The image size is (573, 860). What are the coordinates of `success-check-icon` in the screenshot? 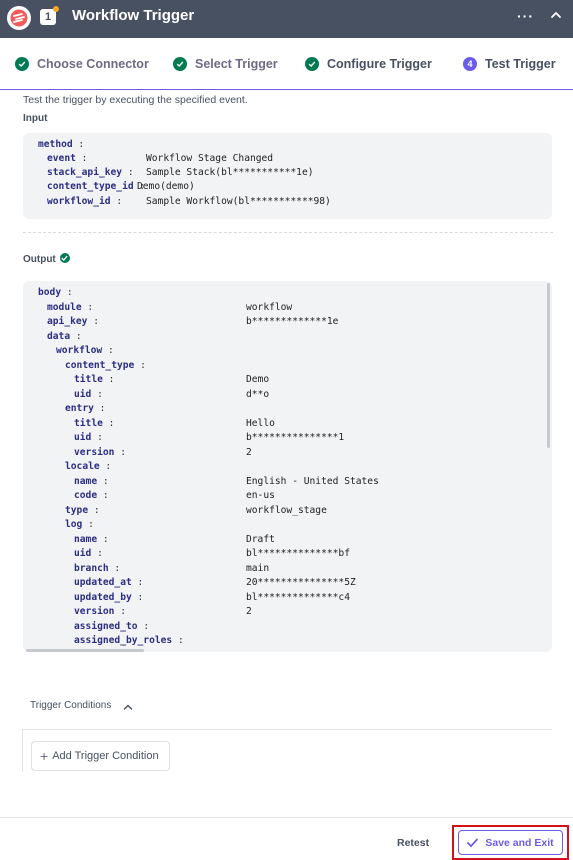 It's located at (64, 258).